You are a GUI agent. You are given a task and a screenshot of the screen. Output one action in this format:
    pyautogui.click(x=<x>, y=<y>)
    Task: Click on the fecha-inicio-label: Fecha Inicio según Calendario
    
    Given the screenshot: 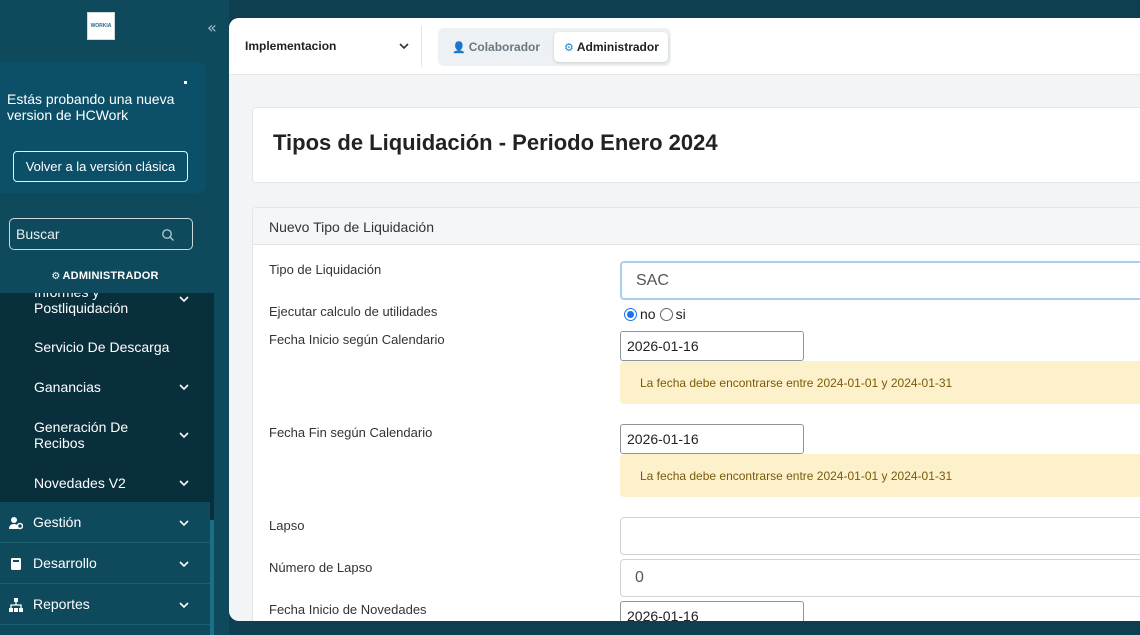 What is the action you would take?
    pyautogui.click(x=357, y=339)
    